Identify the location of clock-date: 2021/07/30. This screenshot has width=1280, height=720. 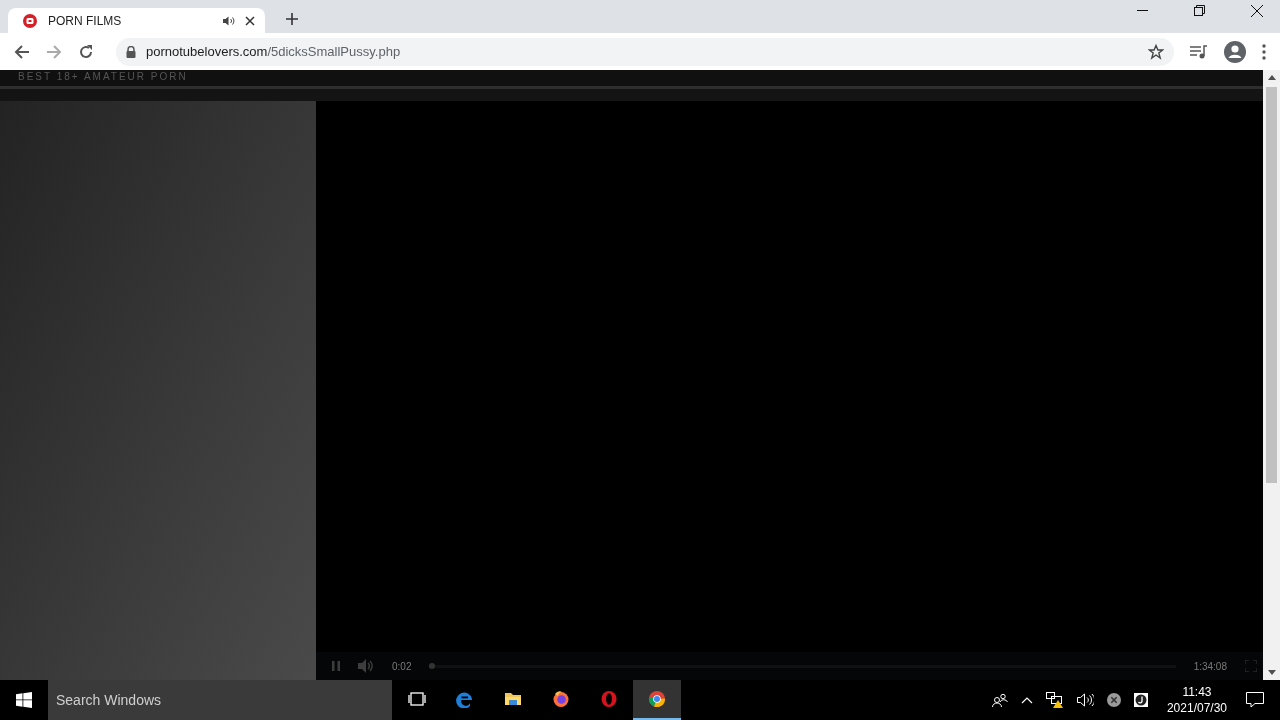
(1196, 708).